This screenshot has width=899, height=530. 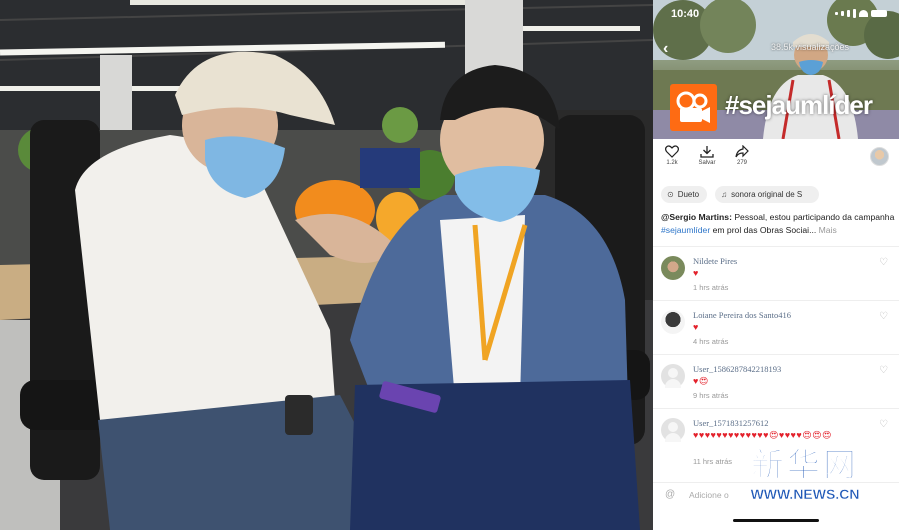 What do you see at coordinates (685, 14) in the screenshot?
I see `status-time: 10:40` at bounding box center [685, 14].